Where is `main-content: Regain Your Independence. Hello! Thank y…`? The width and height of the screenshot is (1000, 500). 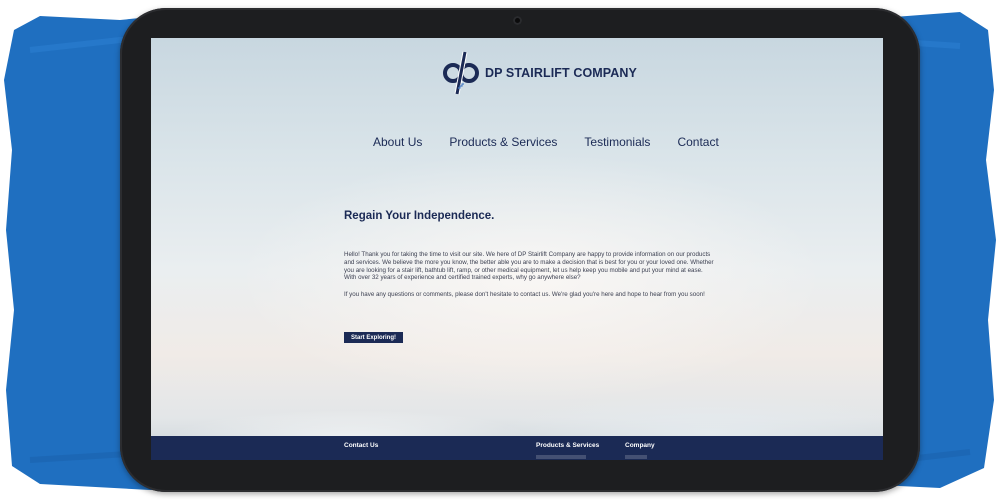 main-content: Regain Your Independence. Hello! Thank y… is located at coordinates (529, 257).